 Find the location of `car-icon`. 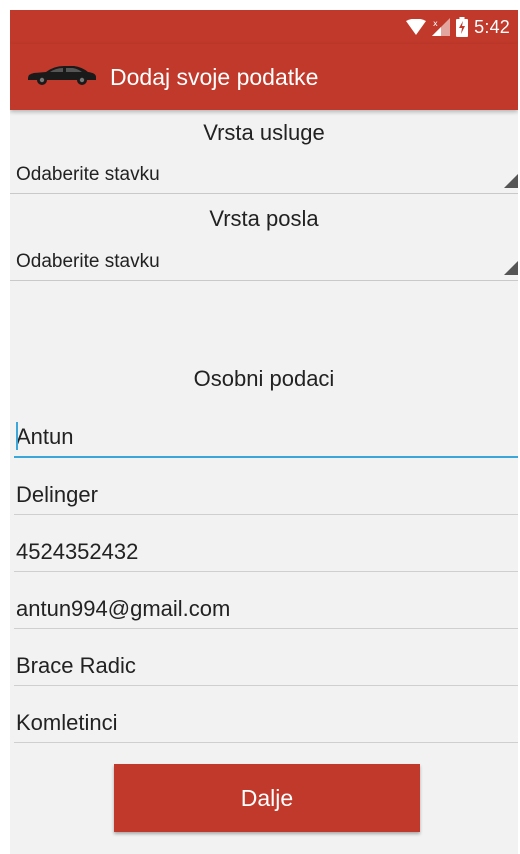

car-icon is located at coordinates (62, 77).